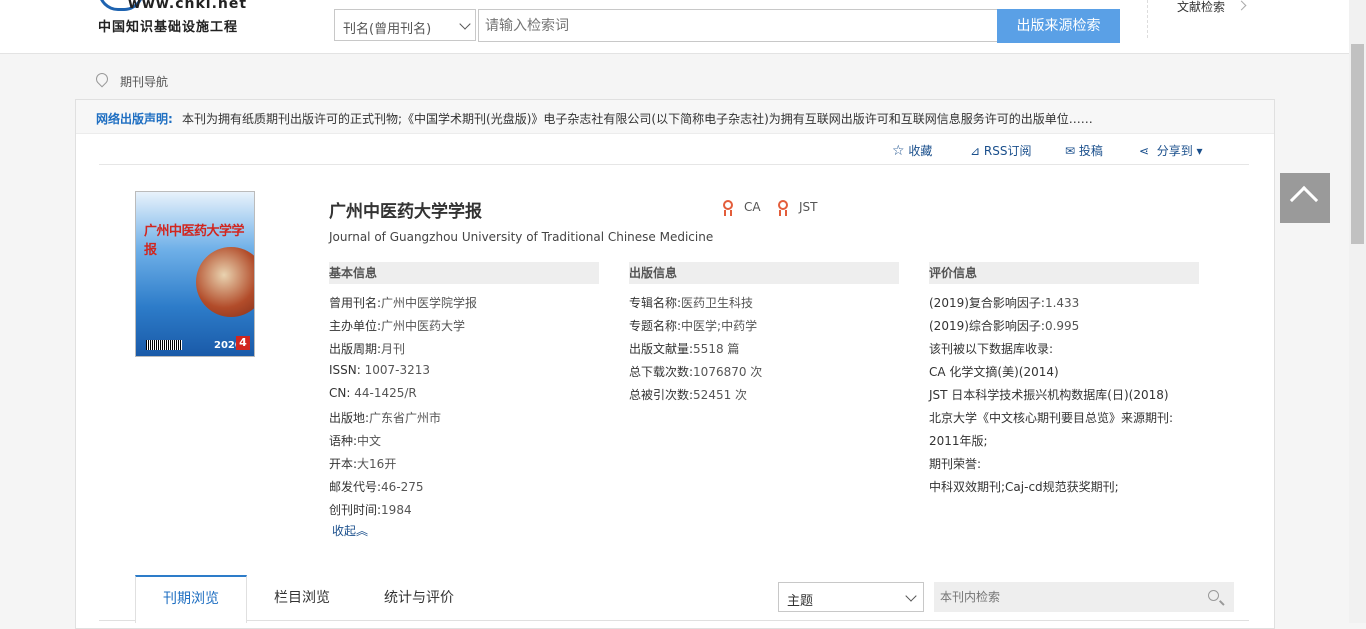  What do you see at coordinates (975, 151) in the screenshot?
I see `rss-icon: ⊿` at bounding box center [975, 151].